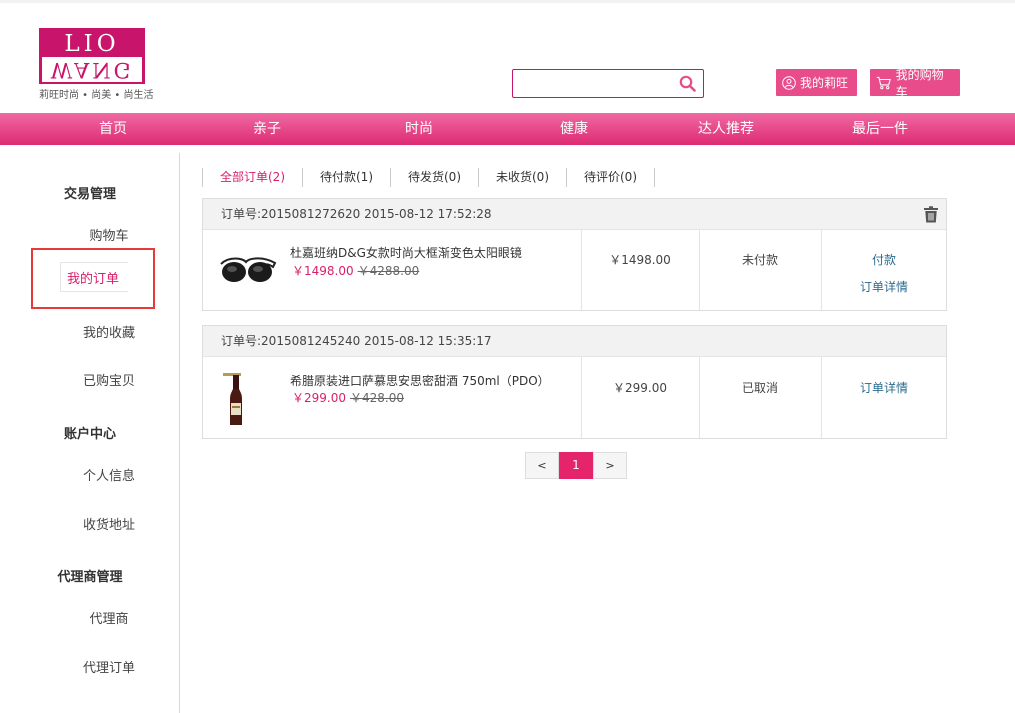 The width and height of the screenshot is (1015, 713). Describe the element at coordinates (319, 398) in the screenshot. I see `price-now: ￥299.00` at that location.